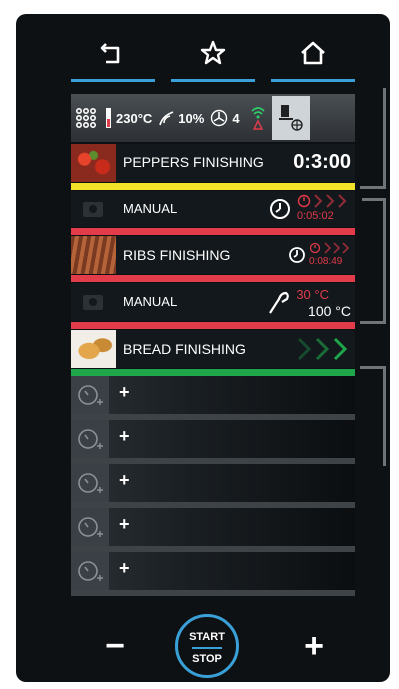 The image size is (399, 689). What do you see at coordinates (115, 646) in the screenshot?
I see `minus-button: −` at bounding box center [115, 646].